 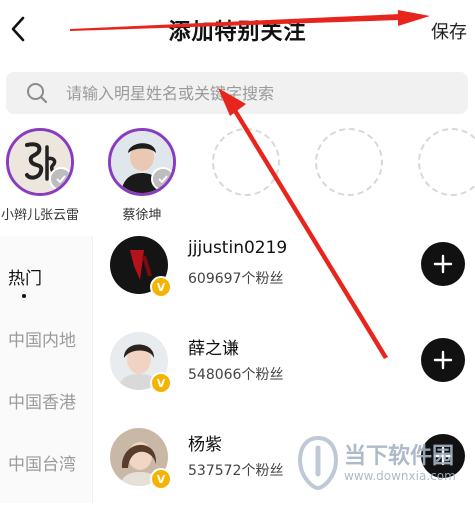 I want to click on page-title: 添加特别关注, so click(x=237, y=32).